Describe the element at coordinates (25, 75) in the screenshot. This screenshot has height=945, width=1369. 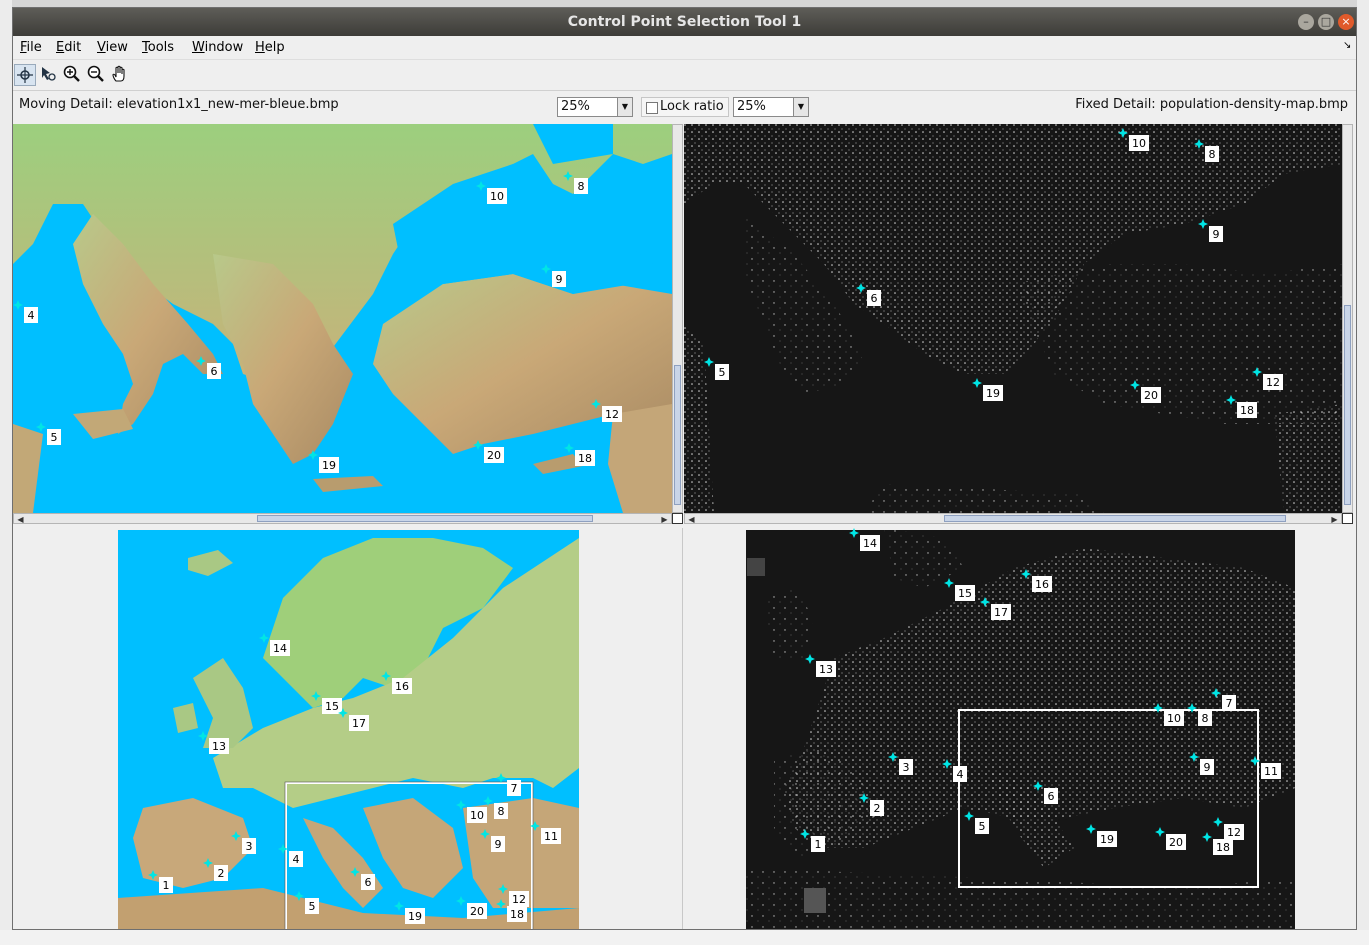
I see `add-points-icon` at that location.